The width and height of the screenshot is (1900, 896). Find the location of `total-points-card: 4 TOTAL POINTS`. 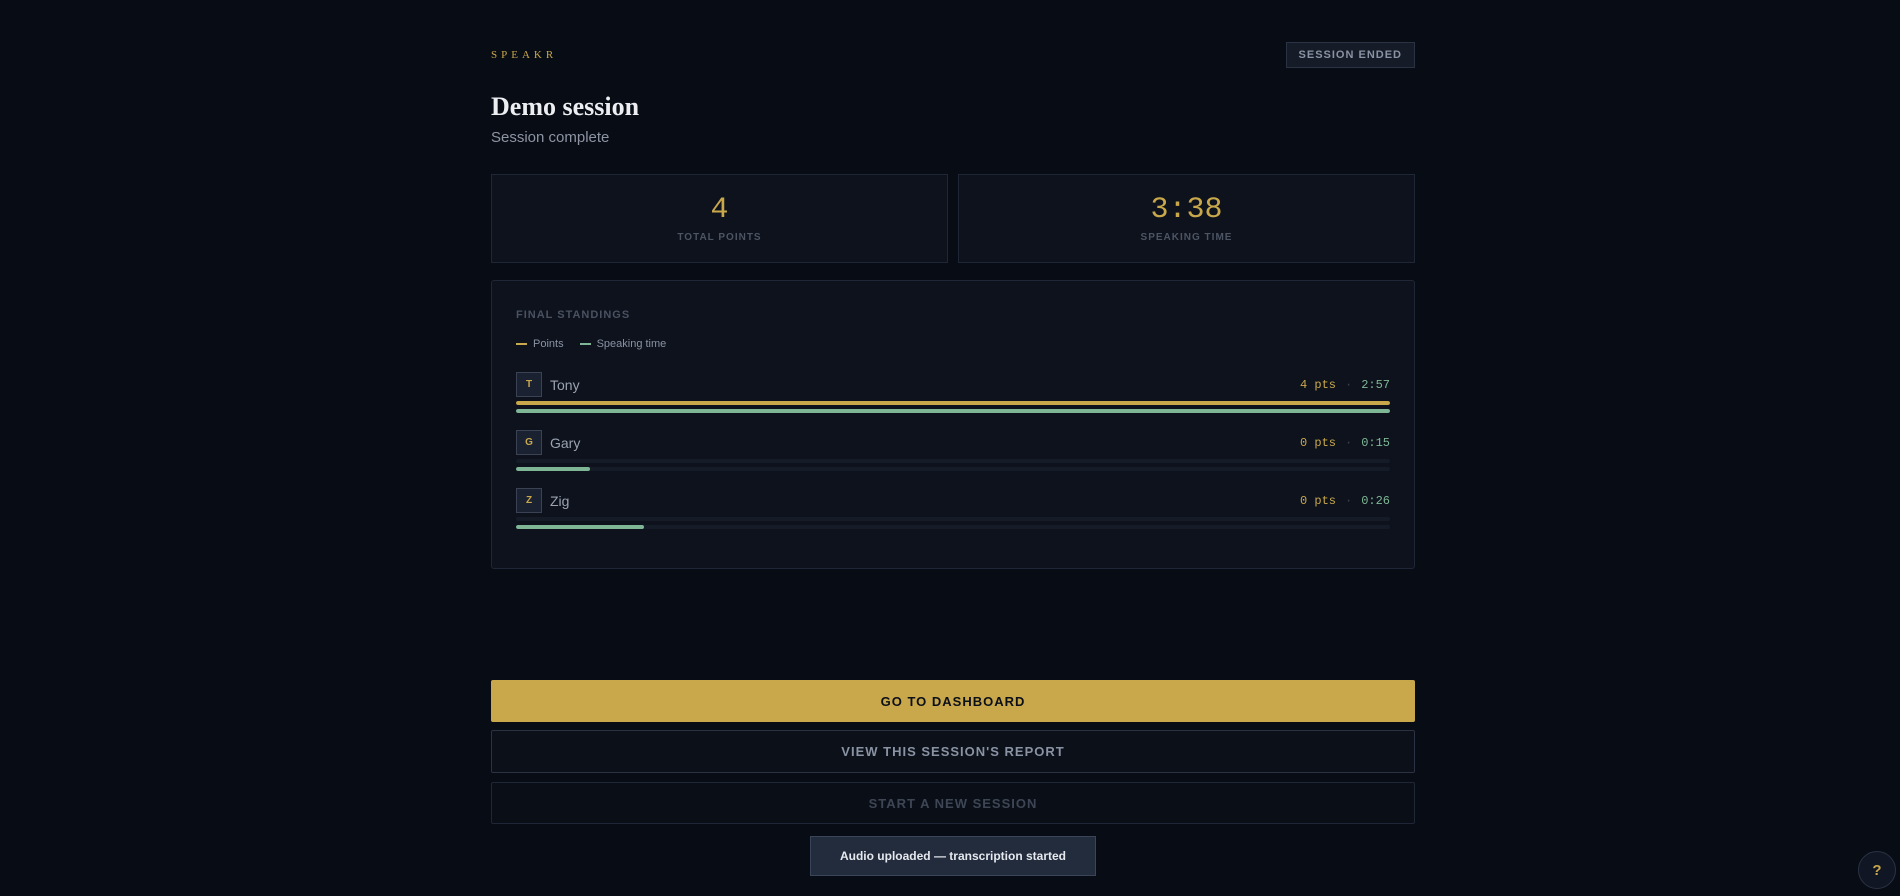

total-points-card: 4 TOTAL POINTS is located at coordinates (719, 218).